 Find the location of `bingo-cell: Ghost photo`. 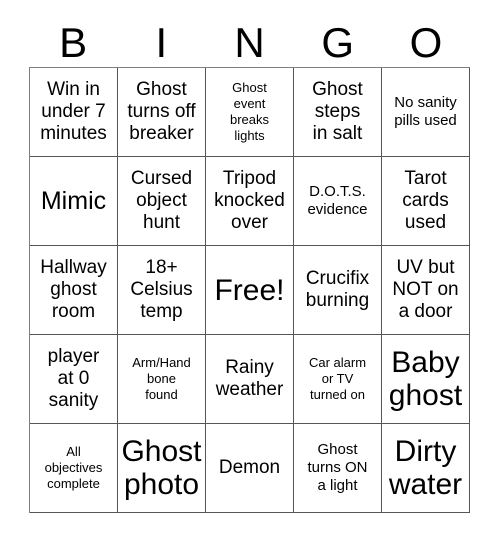

bingo-cell: Ghost photo is located at coordinates (162, 468).